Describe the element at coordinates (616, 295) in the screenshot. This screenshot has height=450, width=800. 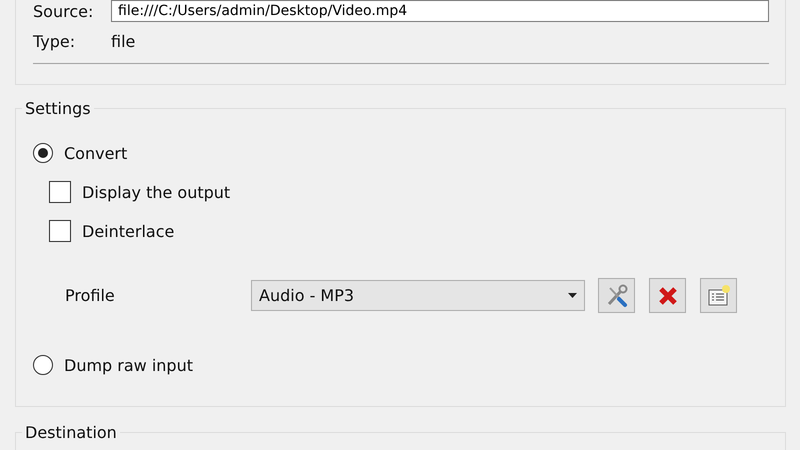
I see `edit-profile-button` at that location.